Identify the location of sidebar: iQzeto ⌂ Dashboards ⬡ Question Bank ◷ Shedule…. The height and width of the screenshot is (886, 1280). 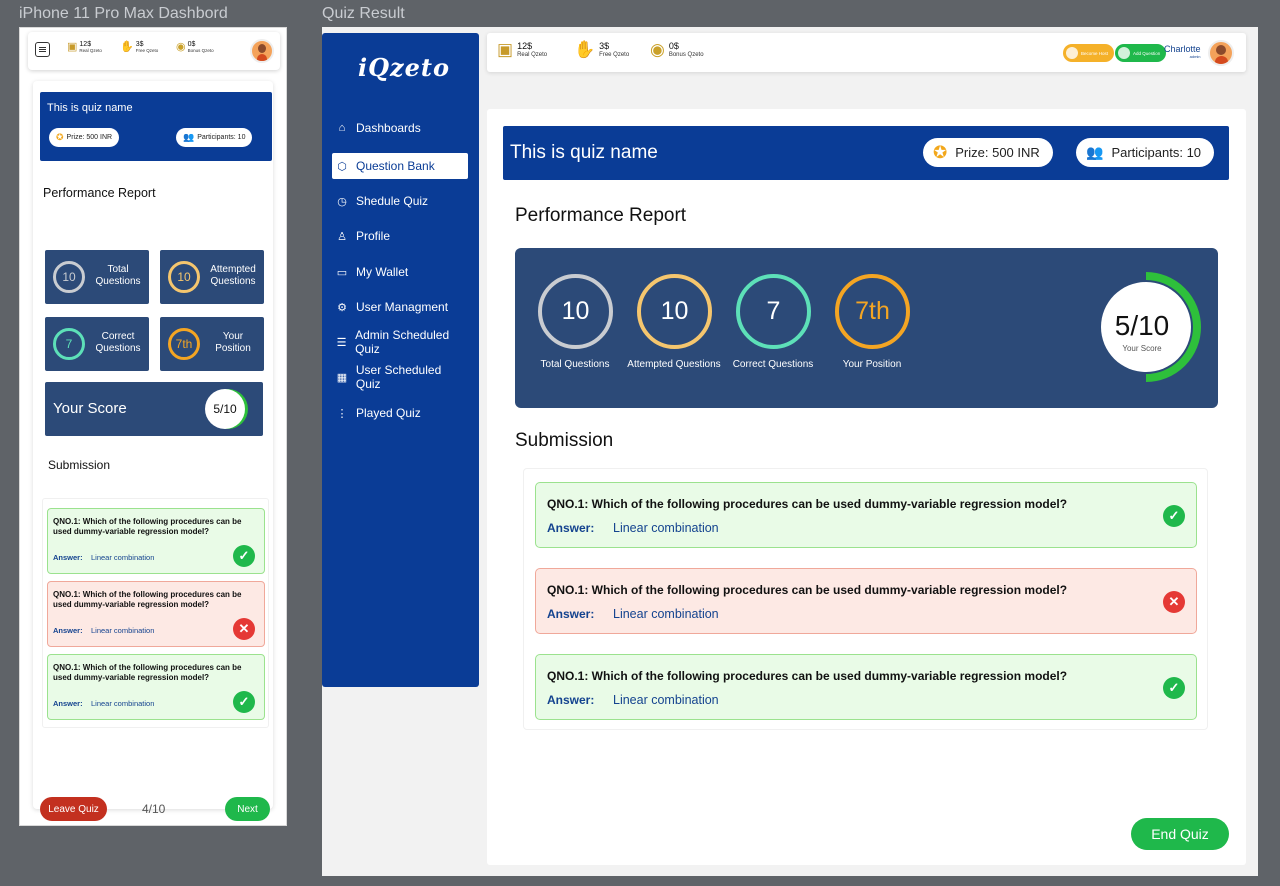
(400, 360).